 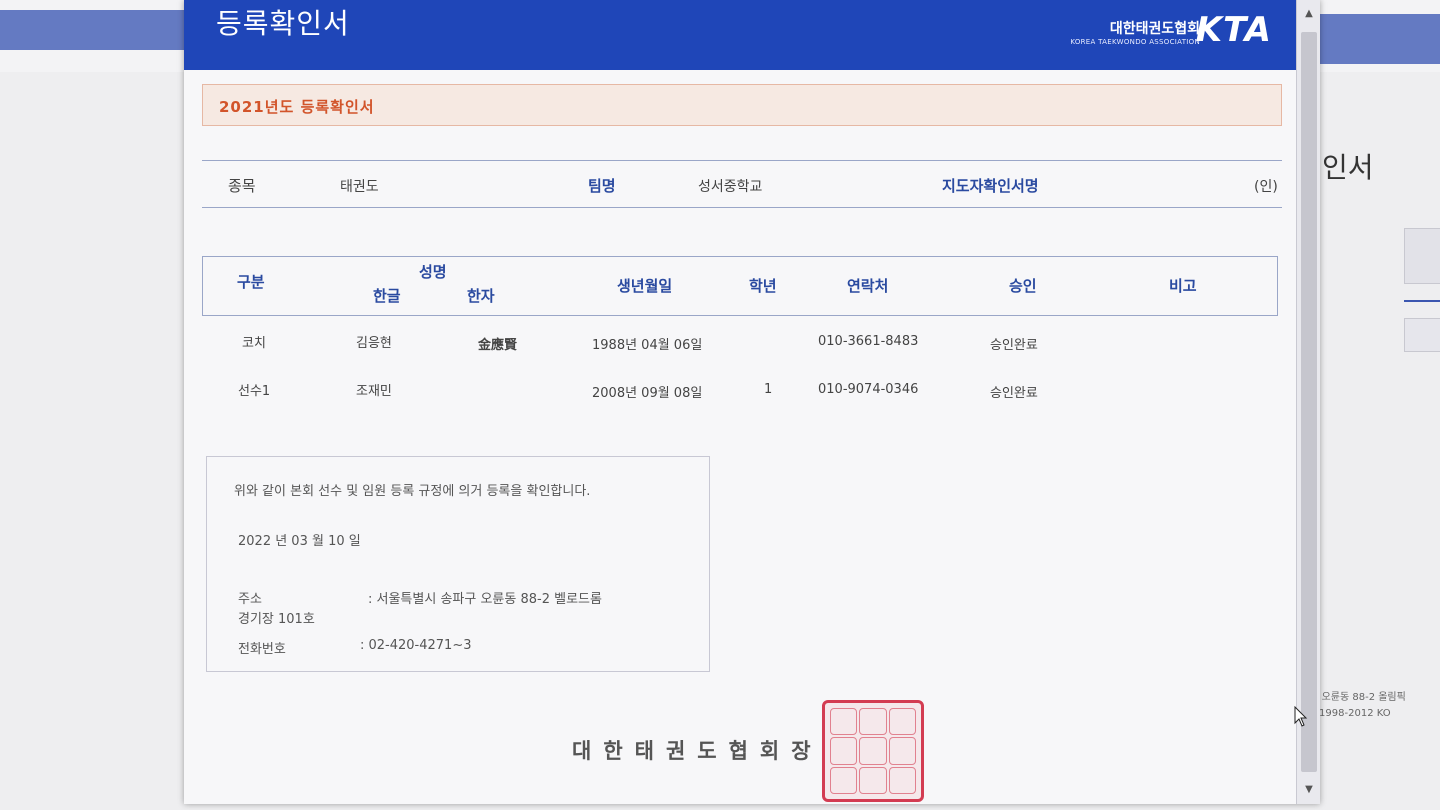 I want to click on year-banner-text: 2021년도 등록확인서, so click(x=297, y=107).